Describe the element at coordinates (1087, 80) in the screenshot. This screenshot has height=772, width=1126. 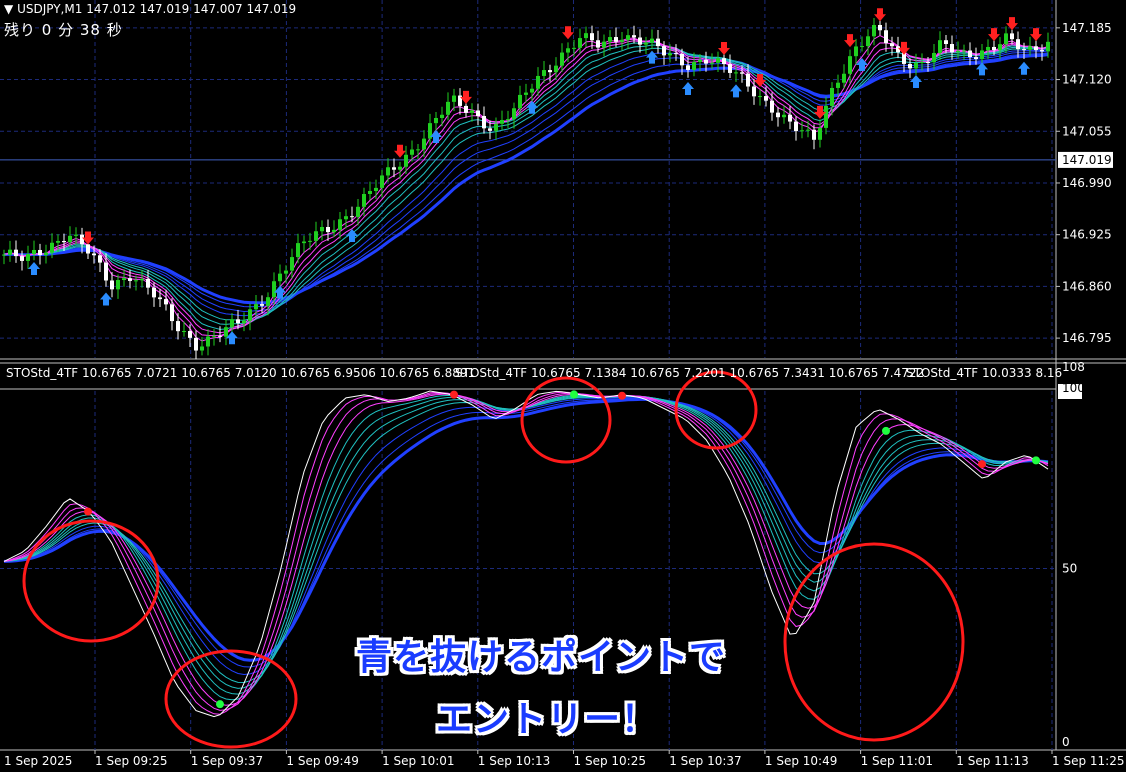
I see `price-tick-label: 147.120` at that location.